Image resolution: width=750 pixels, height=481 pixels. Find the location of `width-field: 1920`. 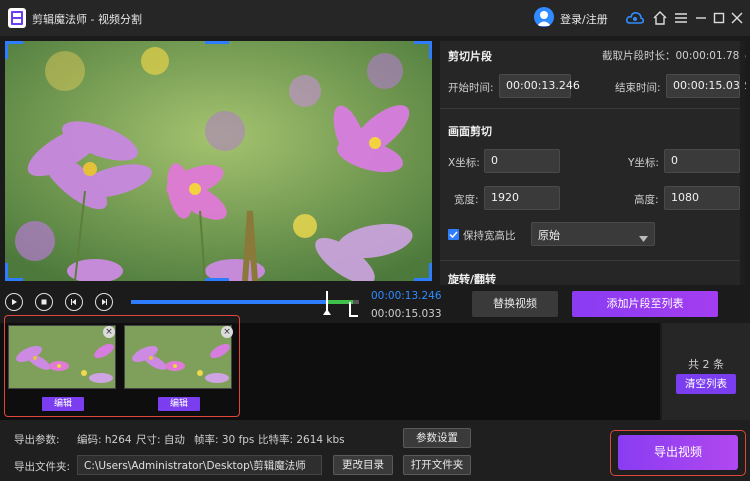

width-field: 1920 is located at coordinates (522, 198).